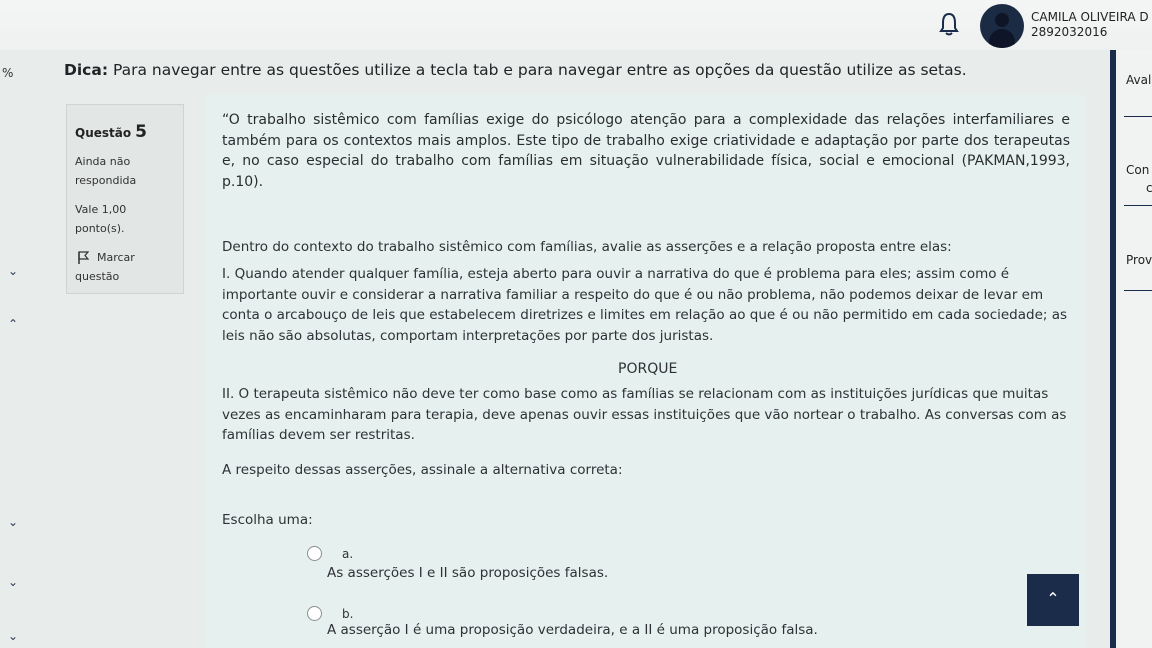 The image size is (1152, 648). I want to click on porque-label: PORQUE, so click(648, 369).